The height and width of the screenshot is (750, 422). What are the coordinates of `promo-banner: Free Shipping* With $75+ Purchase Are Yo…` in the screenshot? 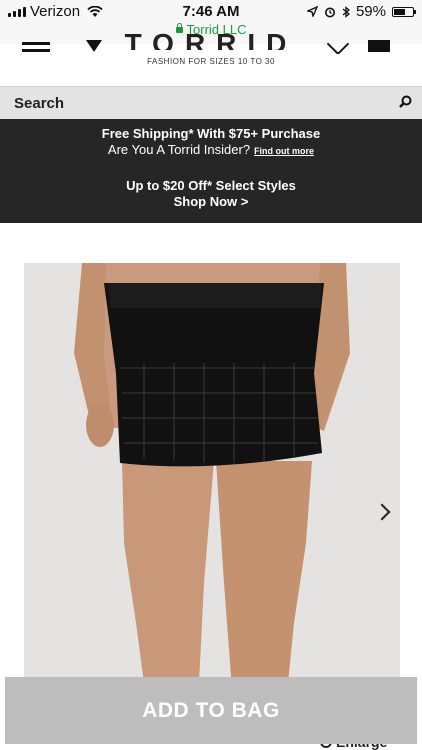 It's located at (211, 171).